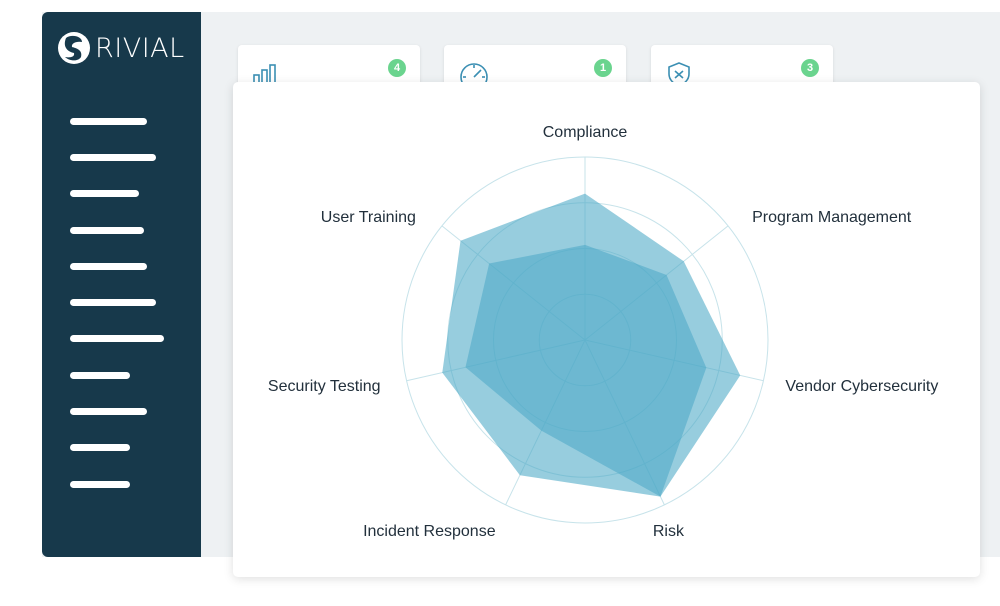  I want to click on status-badge: 4, so click(397, 68).